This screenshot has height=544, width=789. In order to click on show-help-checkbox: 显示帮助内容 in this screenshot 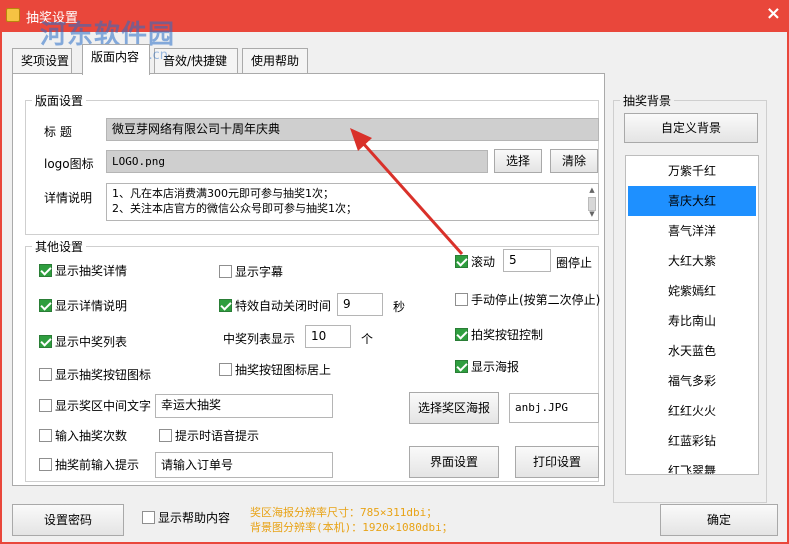, I will do `click(186, 518)`.